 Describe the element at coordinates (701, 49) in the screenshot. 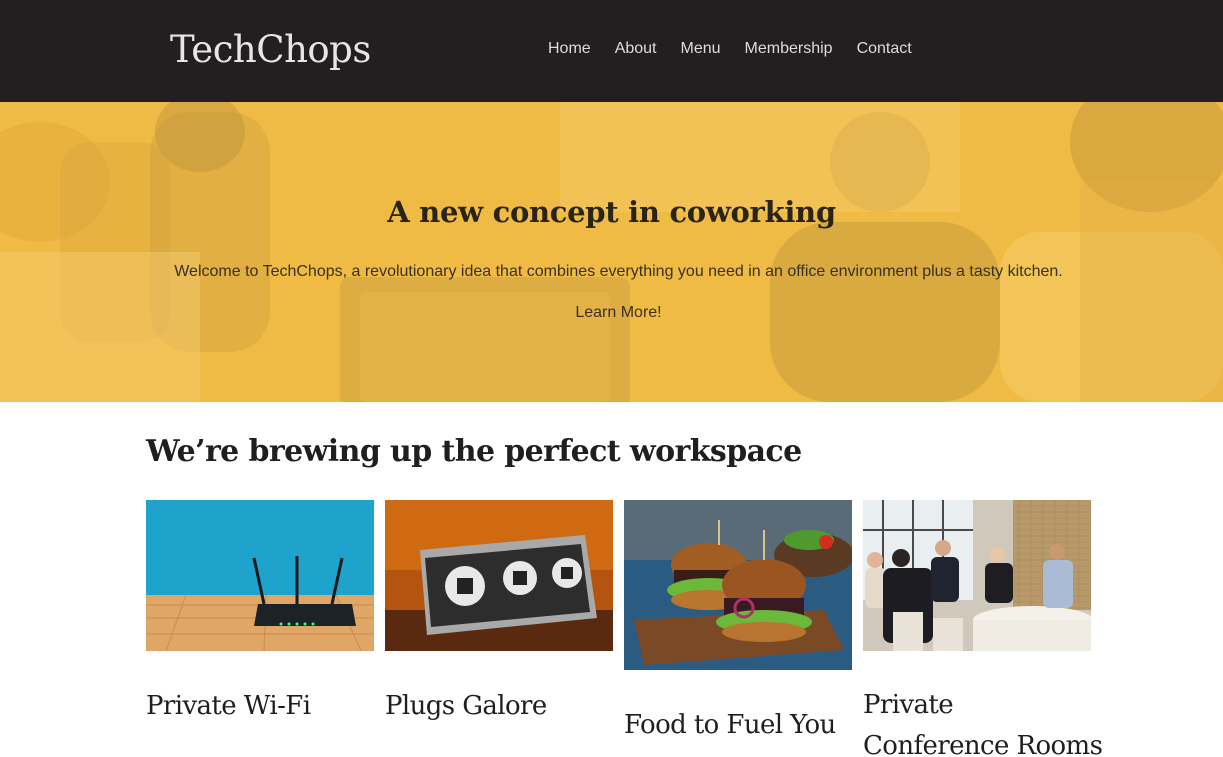

I see `nav-menu: Menu` at that location.